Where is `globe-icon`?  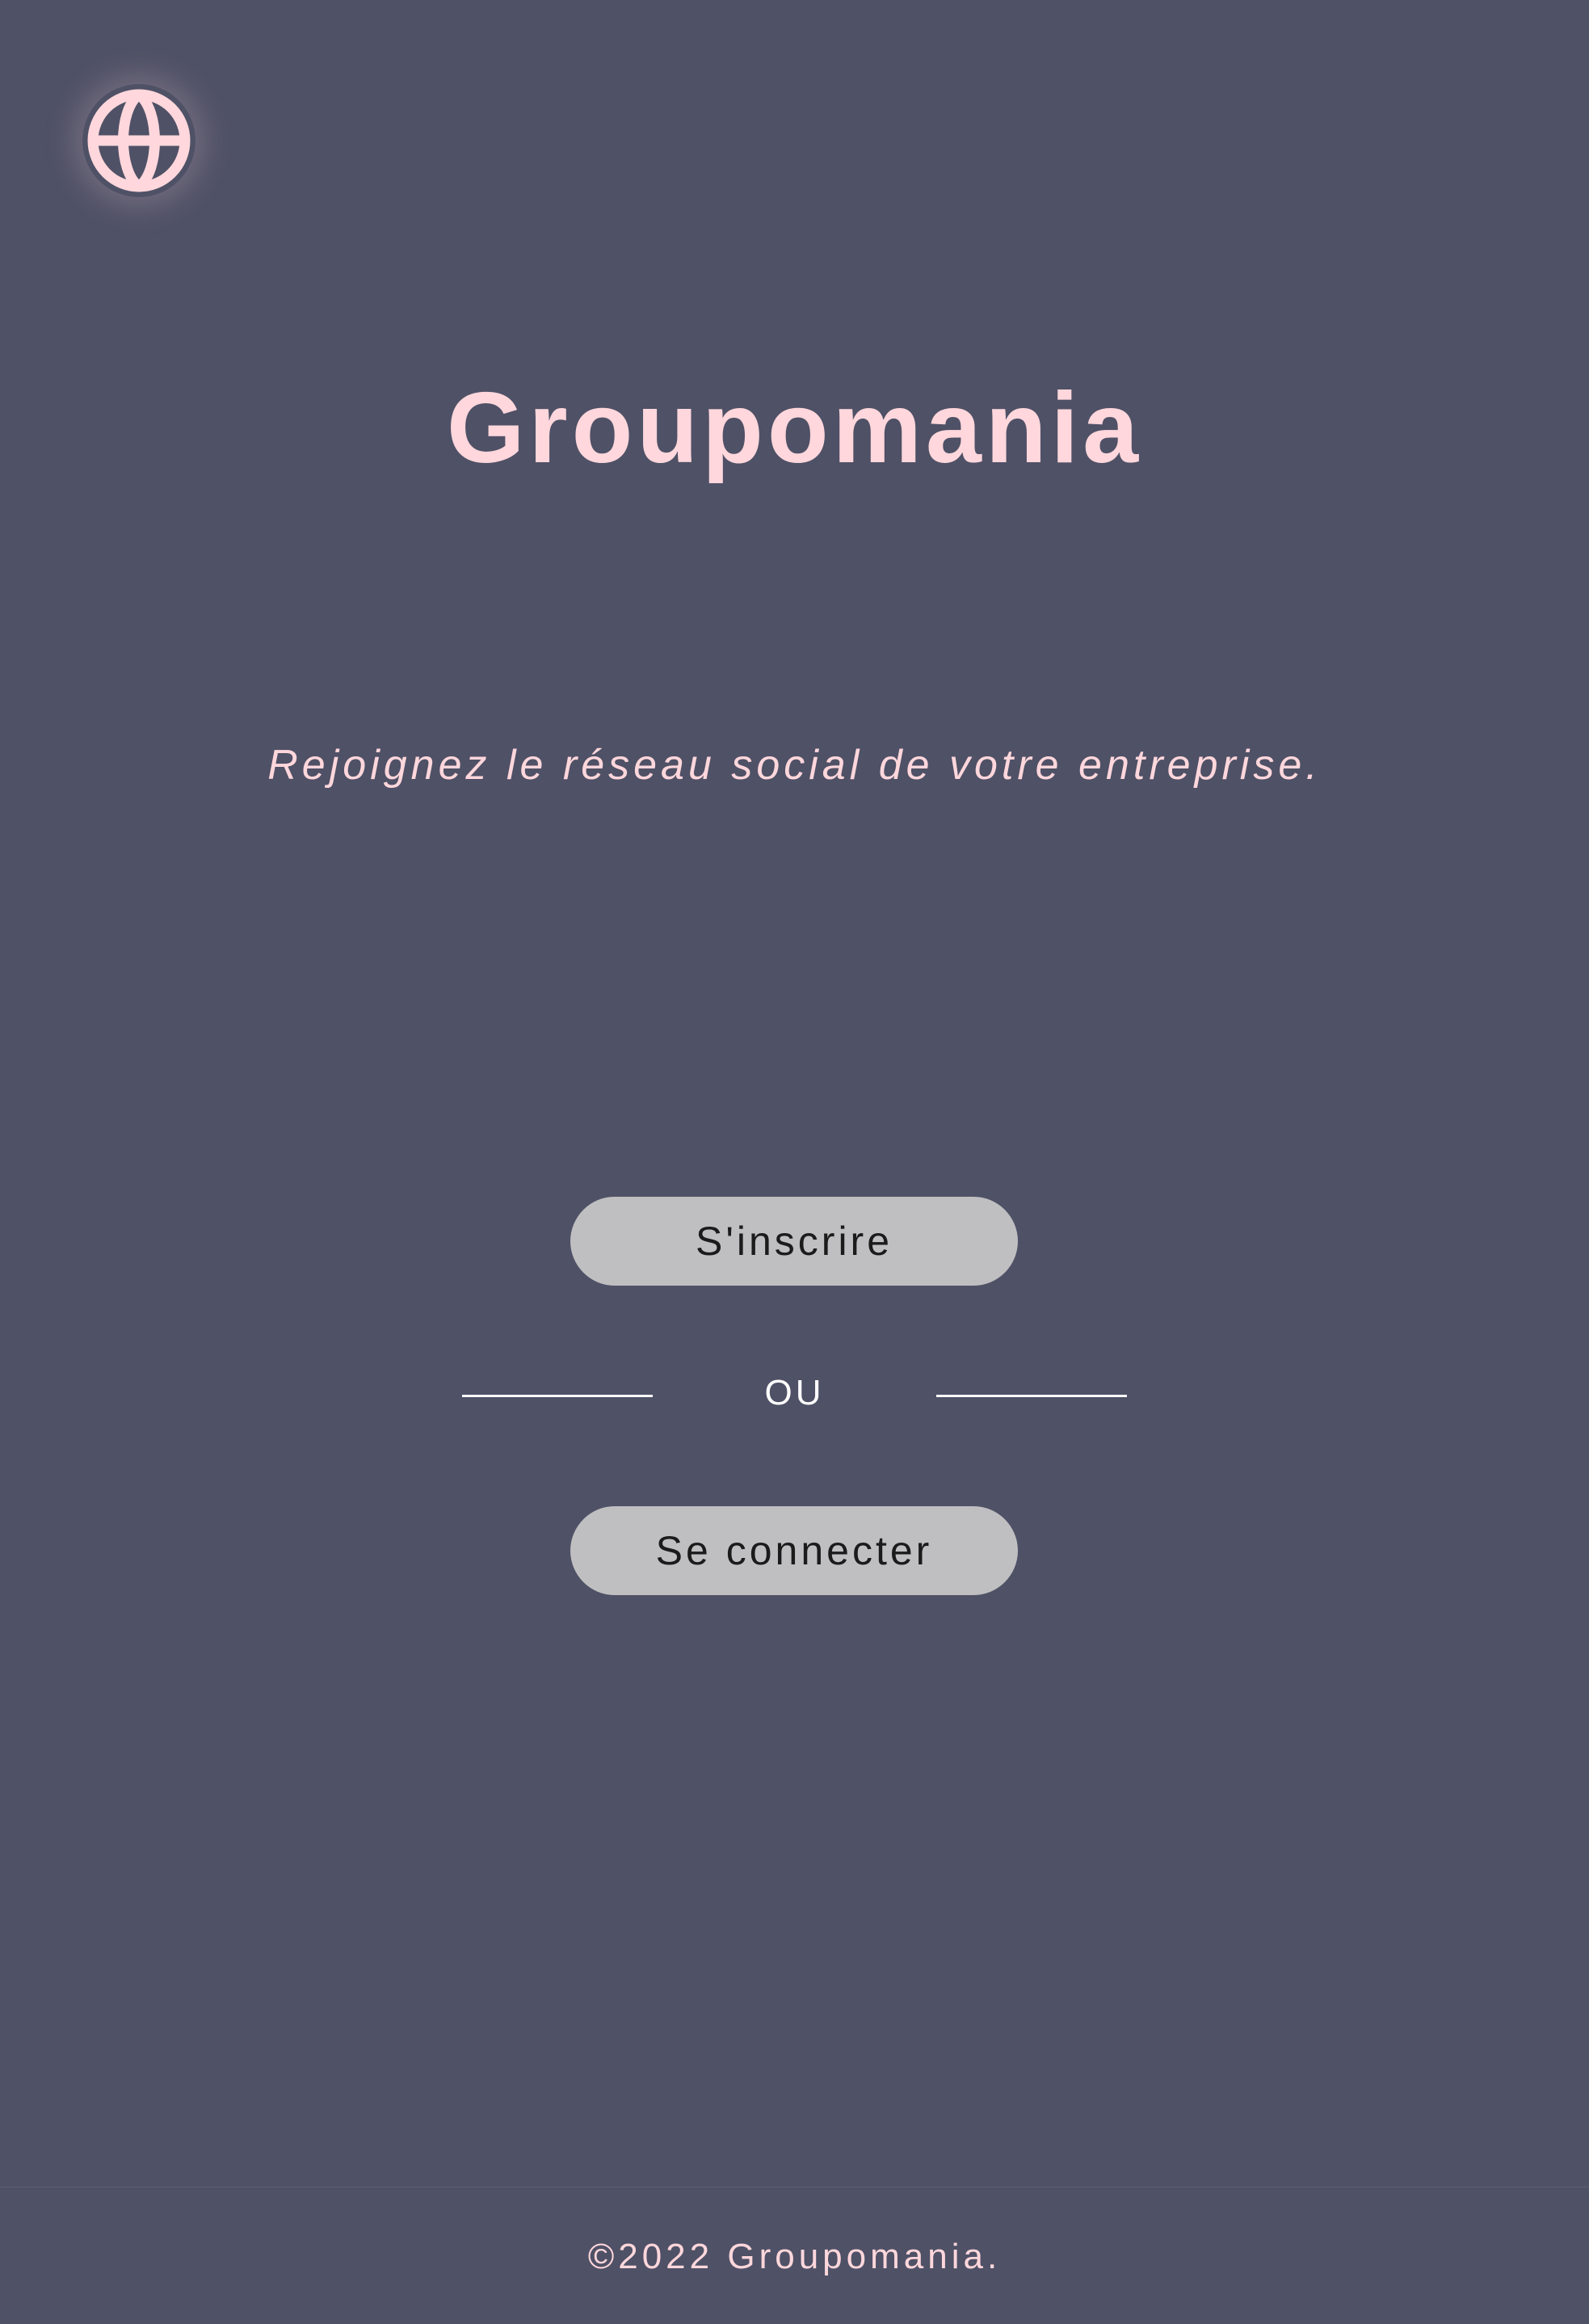
globe-icon is located at coordinates (138, 140).